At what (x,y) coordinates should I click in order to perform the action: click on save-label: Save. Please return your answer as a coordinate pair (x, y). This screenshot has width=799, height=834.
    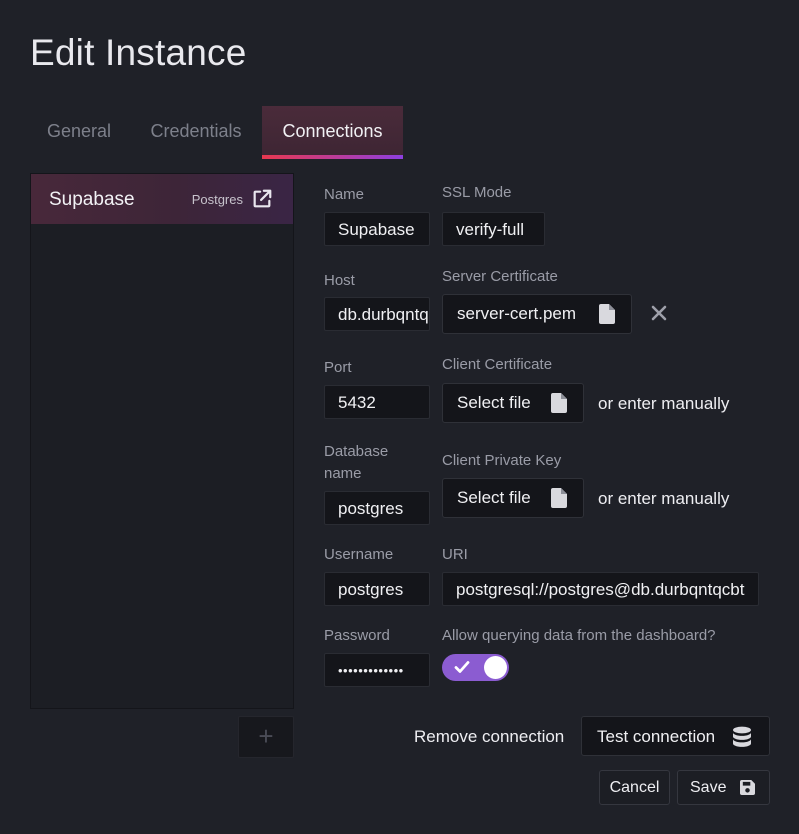
    Looking at the image, I should click on (708, 787).